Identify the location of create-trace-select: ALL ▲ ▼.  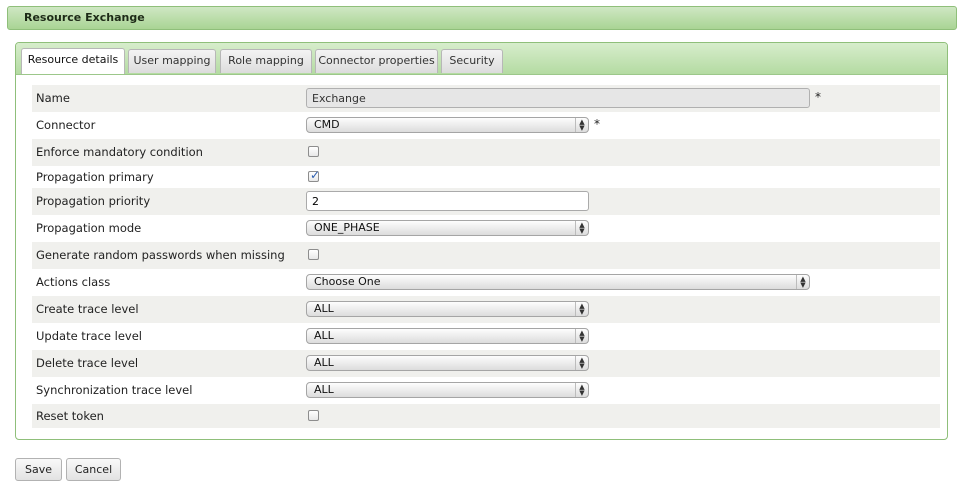
(447, 309).